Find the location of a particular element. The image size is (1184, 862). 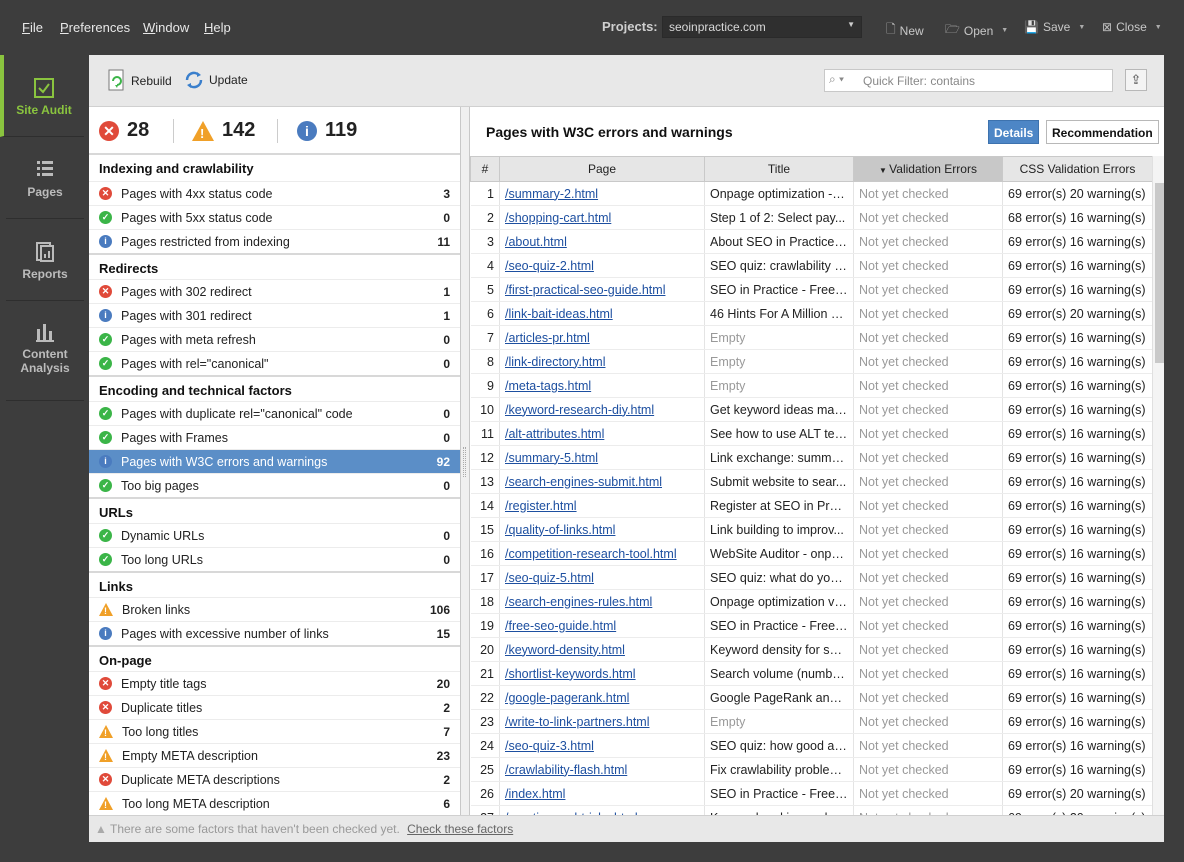

page-link: /crawlability-flash.html is located at coordinates (566, 770).